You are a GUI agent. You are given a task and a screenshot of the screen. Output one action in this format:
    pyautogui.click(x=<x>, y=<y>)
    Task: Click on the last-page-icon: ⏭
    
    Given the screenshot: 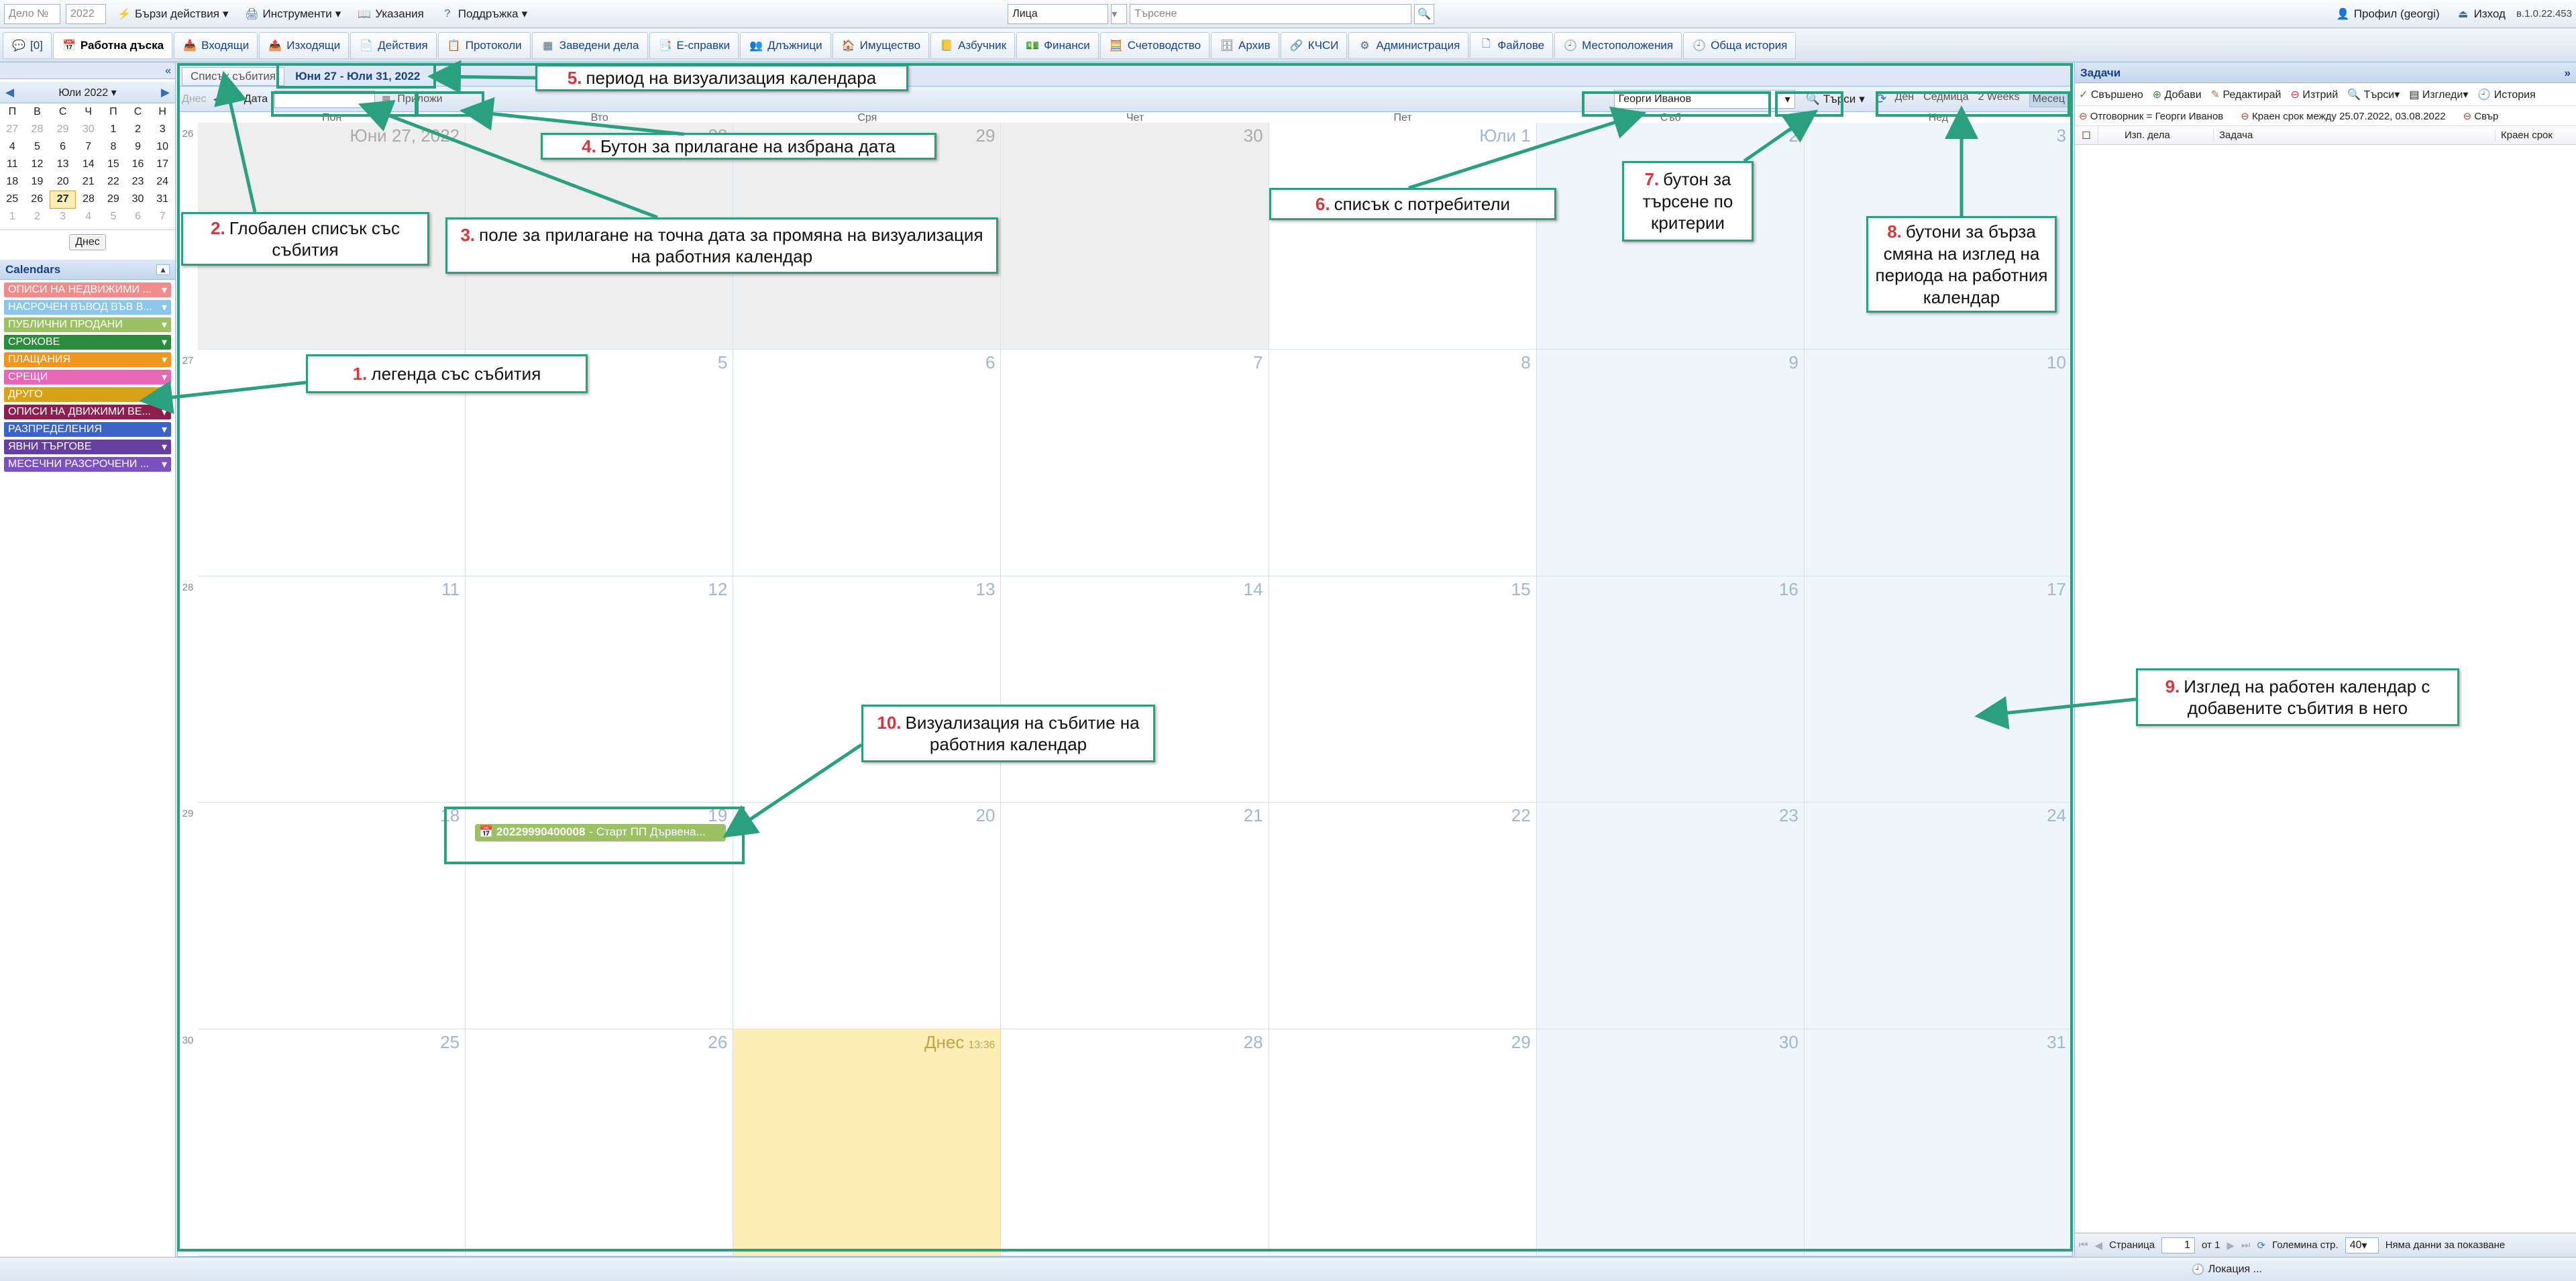 What is the action you would take?
    pyautogui.click(x=2246, y=1245)
    